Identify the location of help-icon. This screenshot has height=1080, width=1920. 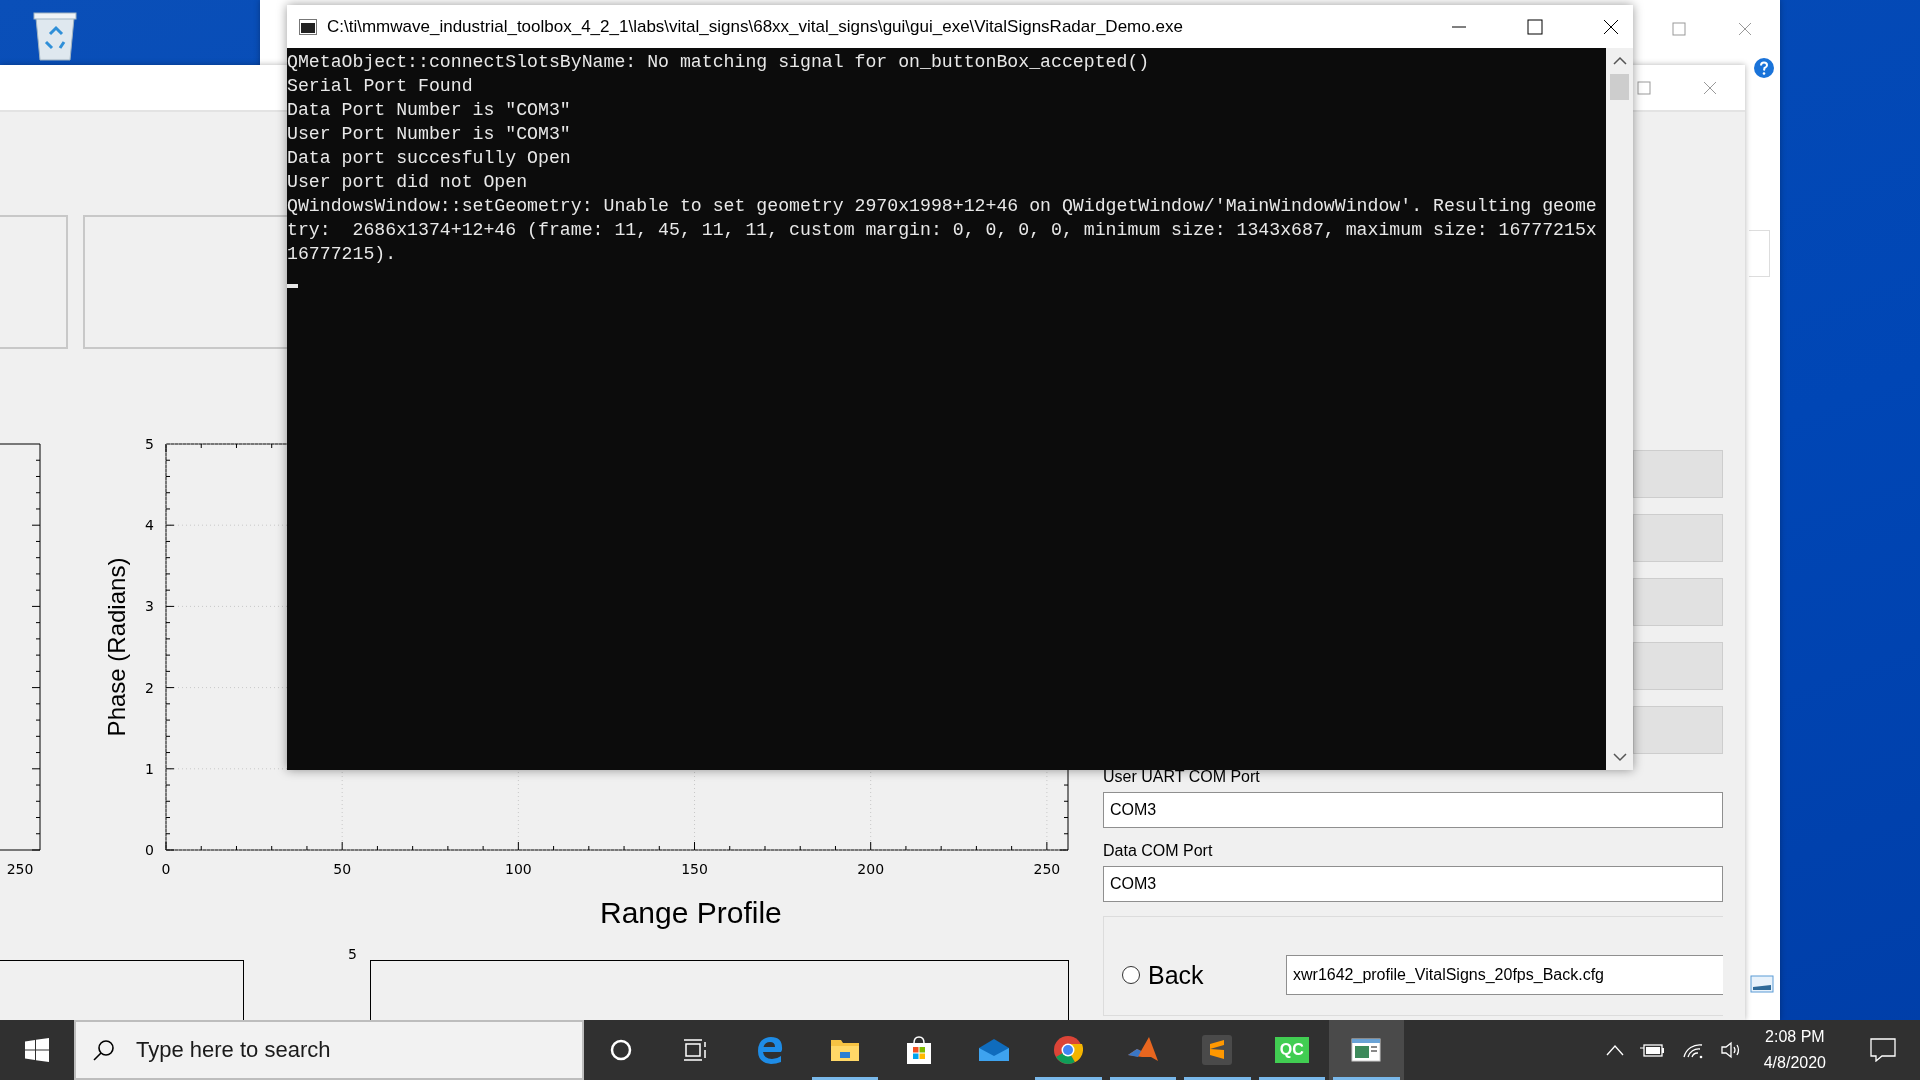
(1764, 68).